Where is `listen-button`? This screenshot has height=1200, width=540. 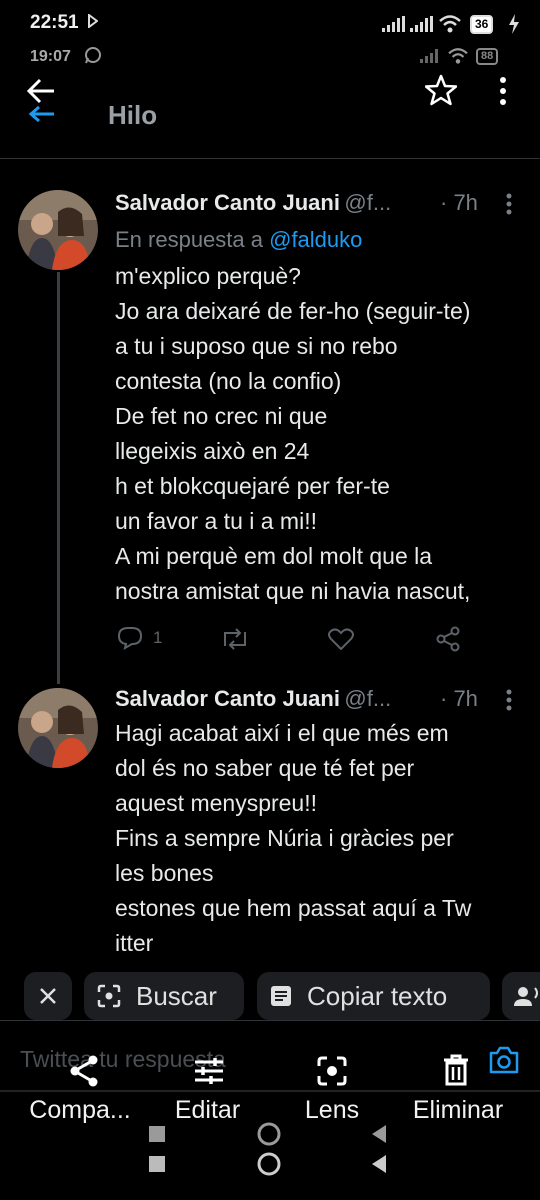
listen-button is located at coordinates (521, 996).